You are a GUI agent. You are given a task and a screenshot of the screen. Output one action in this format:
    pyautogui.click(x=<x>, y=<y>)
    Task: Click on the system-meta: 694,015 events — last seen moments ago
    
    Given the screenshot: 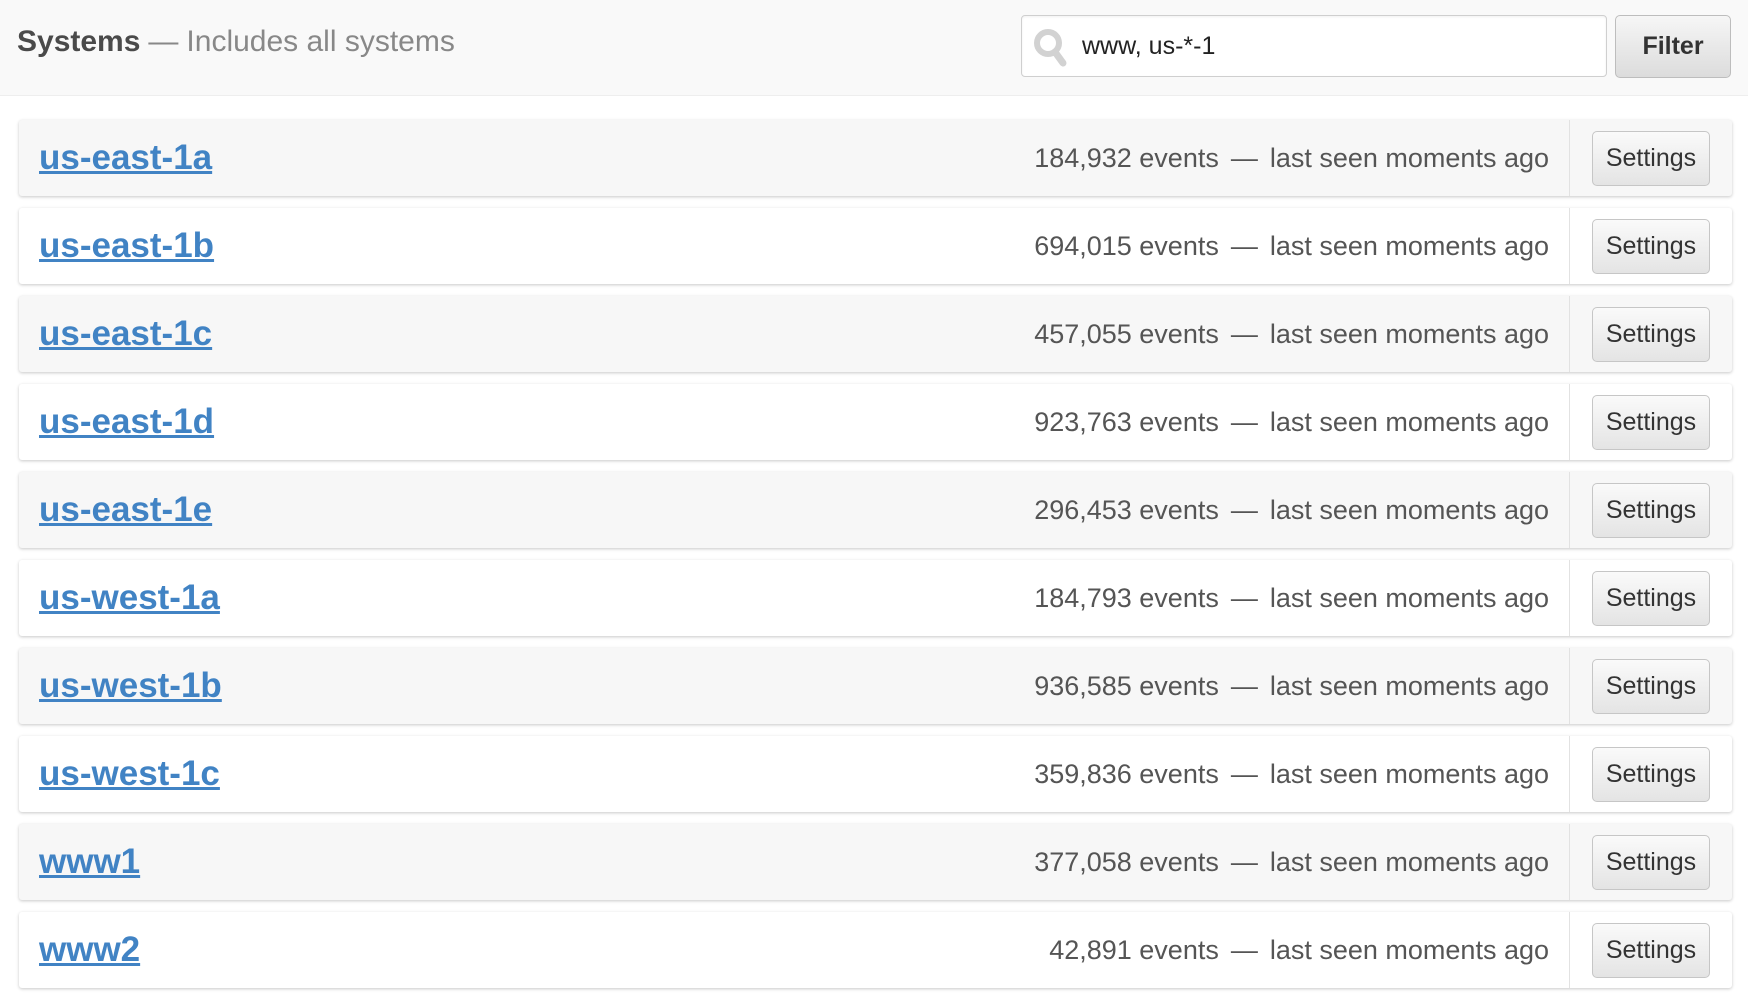 What is the action you would take?
    pyautogui.click(x=1291, y=246)
    